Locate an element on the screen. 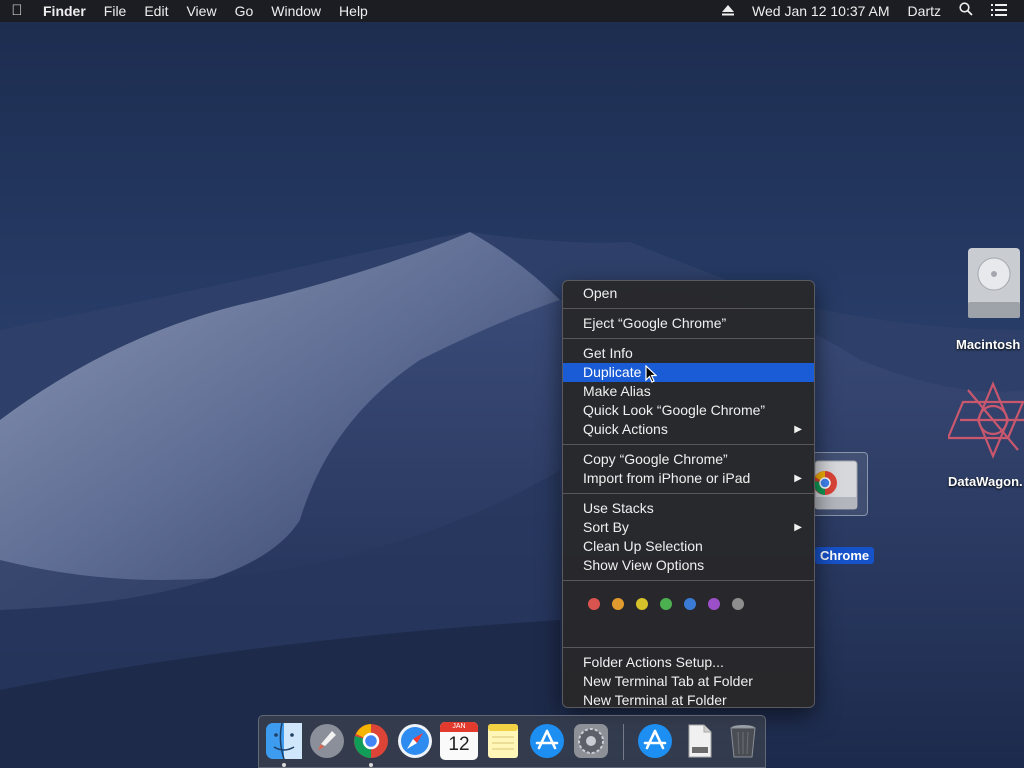  list-icon is located at coordinates (999, 11).